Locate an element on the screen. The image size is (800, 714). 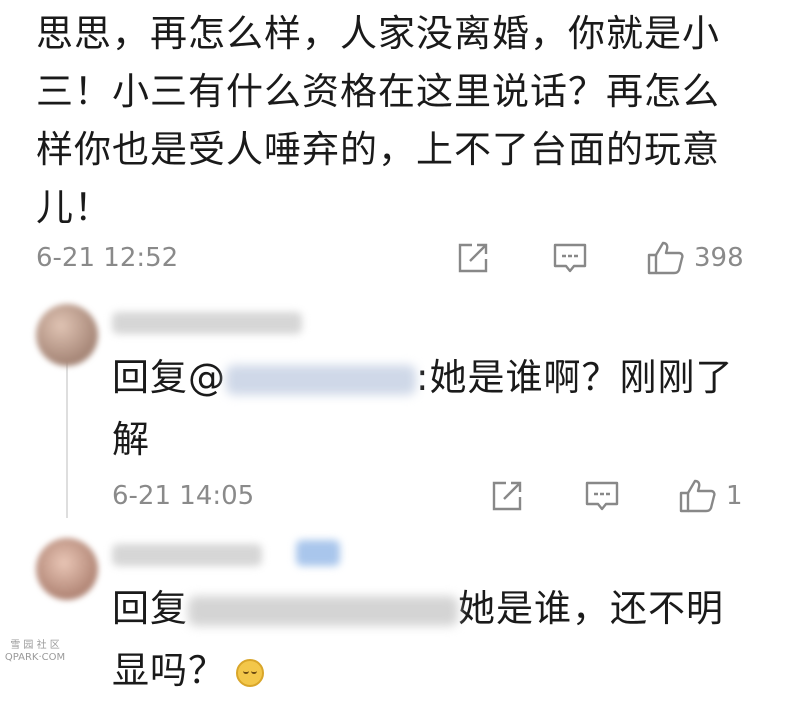
reply-content: 她是谁，还不明 is located at coordinates (591, 608).